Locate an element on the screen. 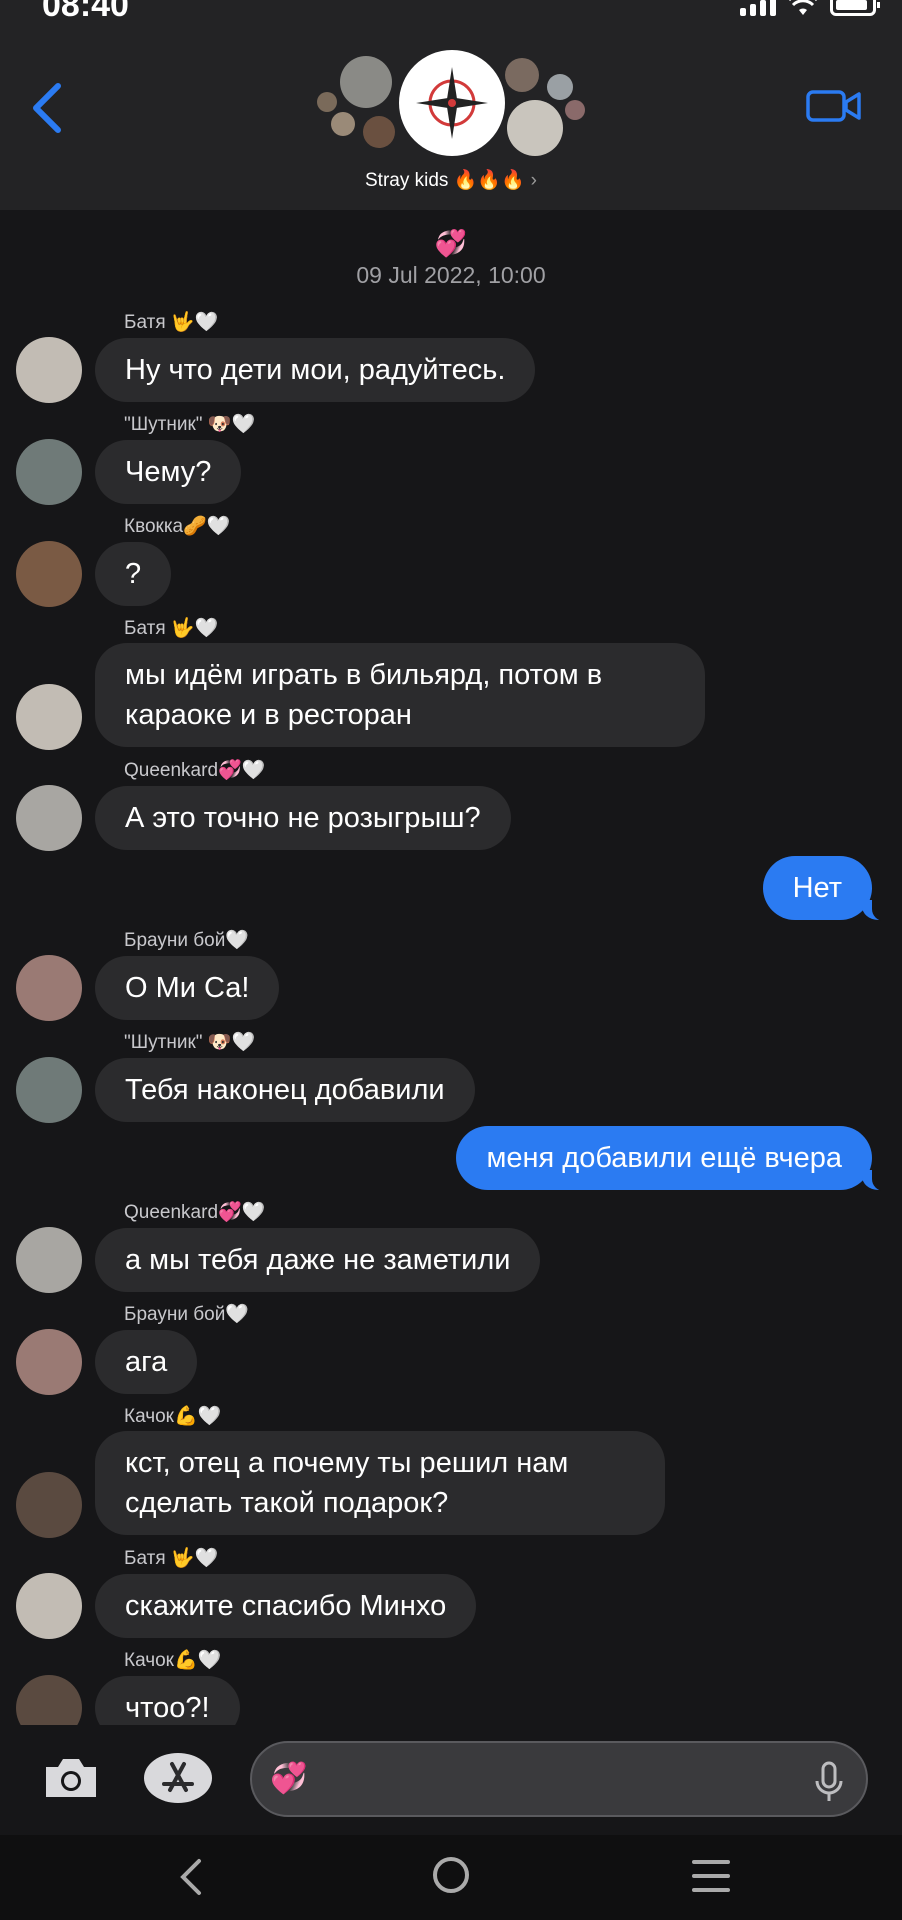 This screenshot has height=1920, width=902. date-separator: 💞 09 Jul 2022, 10:00 is located at coordinates (451, 258).